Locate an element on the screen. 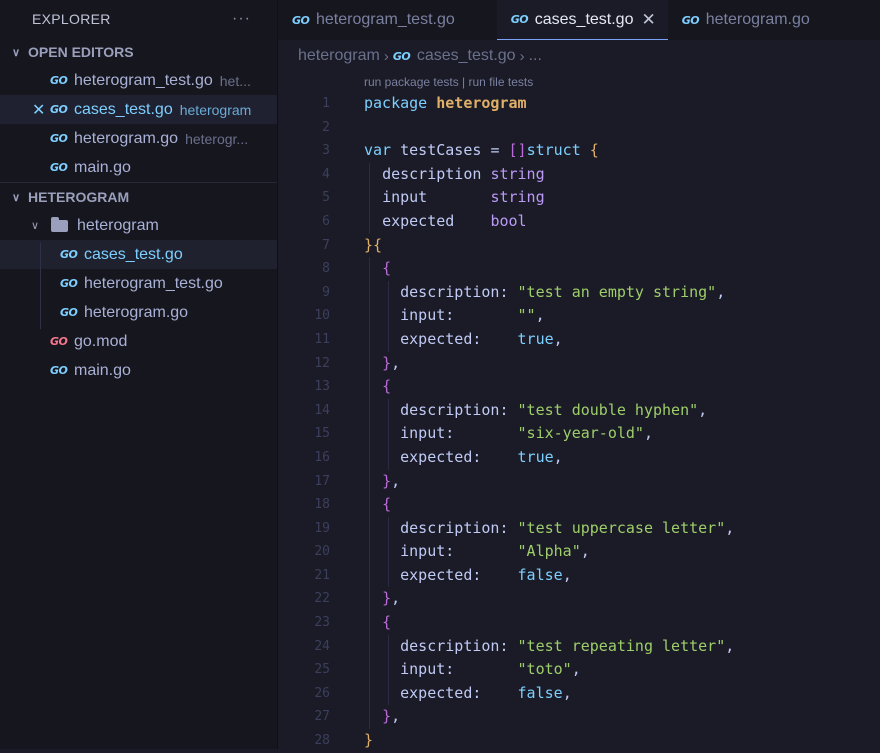  code-line: 20 input: "Alpha", is located at coordinates (579, 552).